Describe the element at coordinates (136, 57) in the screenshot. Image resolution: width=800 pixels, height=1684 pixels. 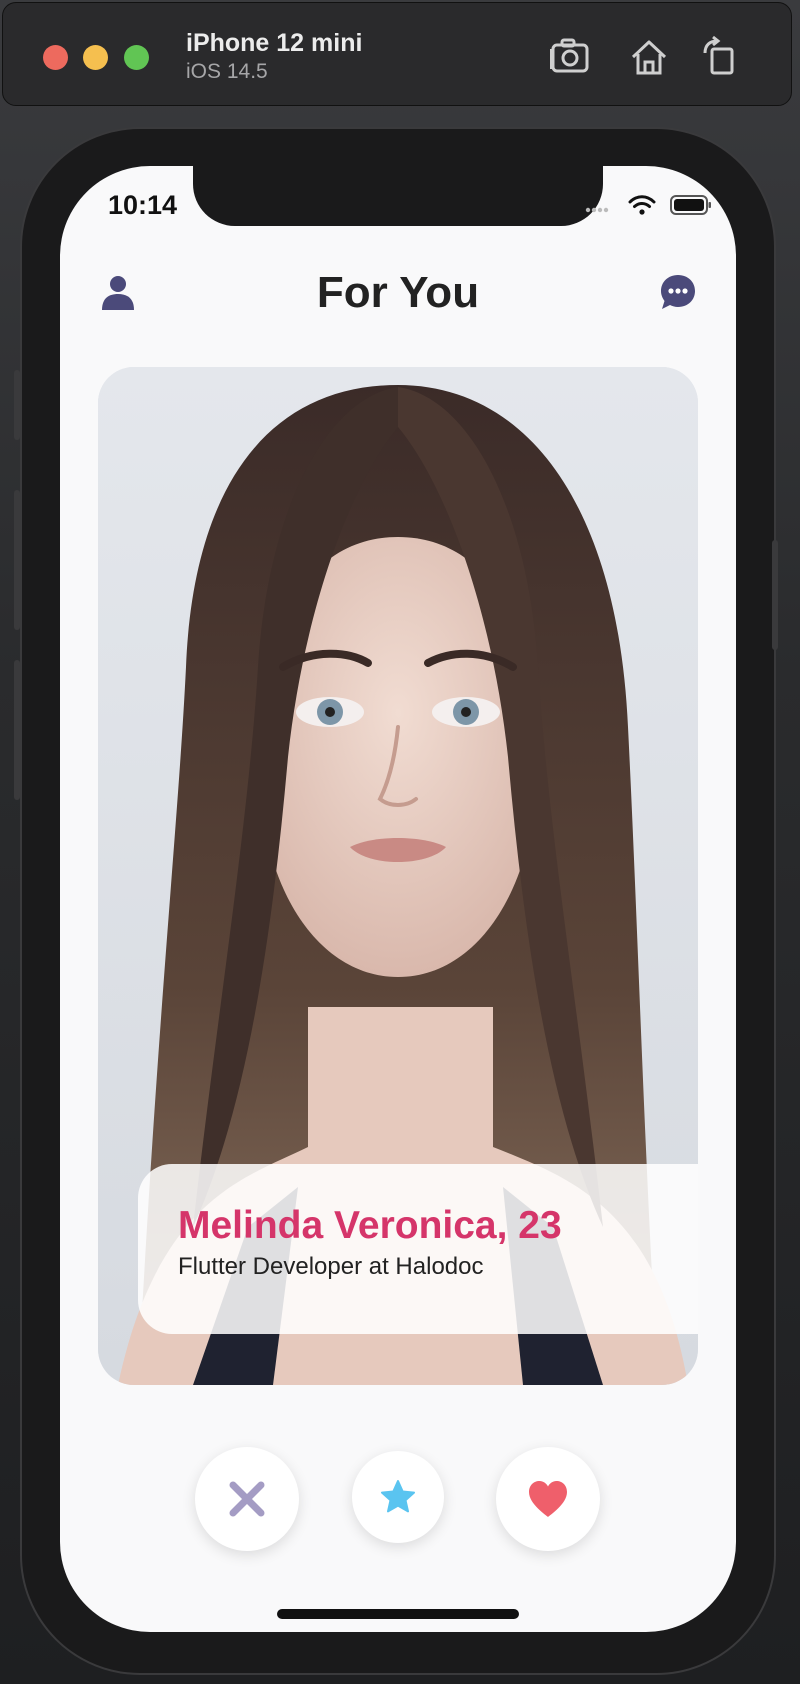
I see `zoom-window-button` at that location.